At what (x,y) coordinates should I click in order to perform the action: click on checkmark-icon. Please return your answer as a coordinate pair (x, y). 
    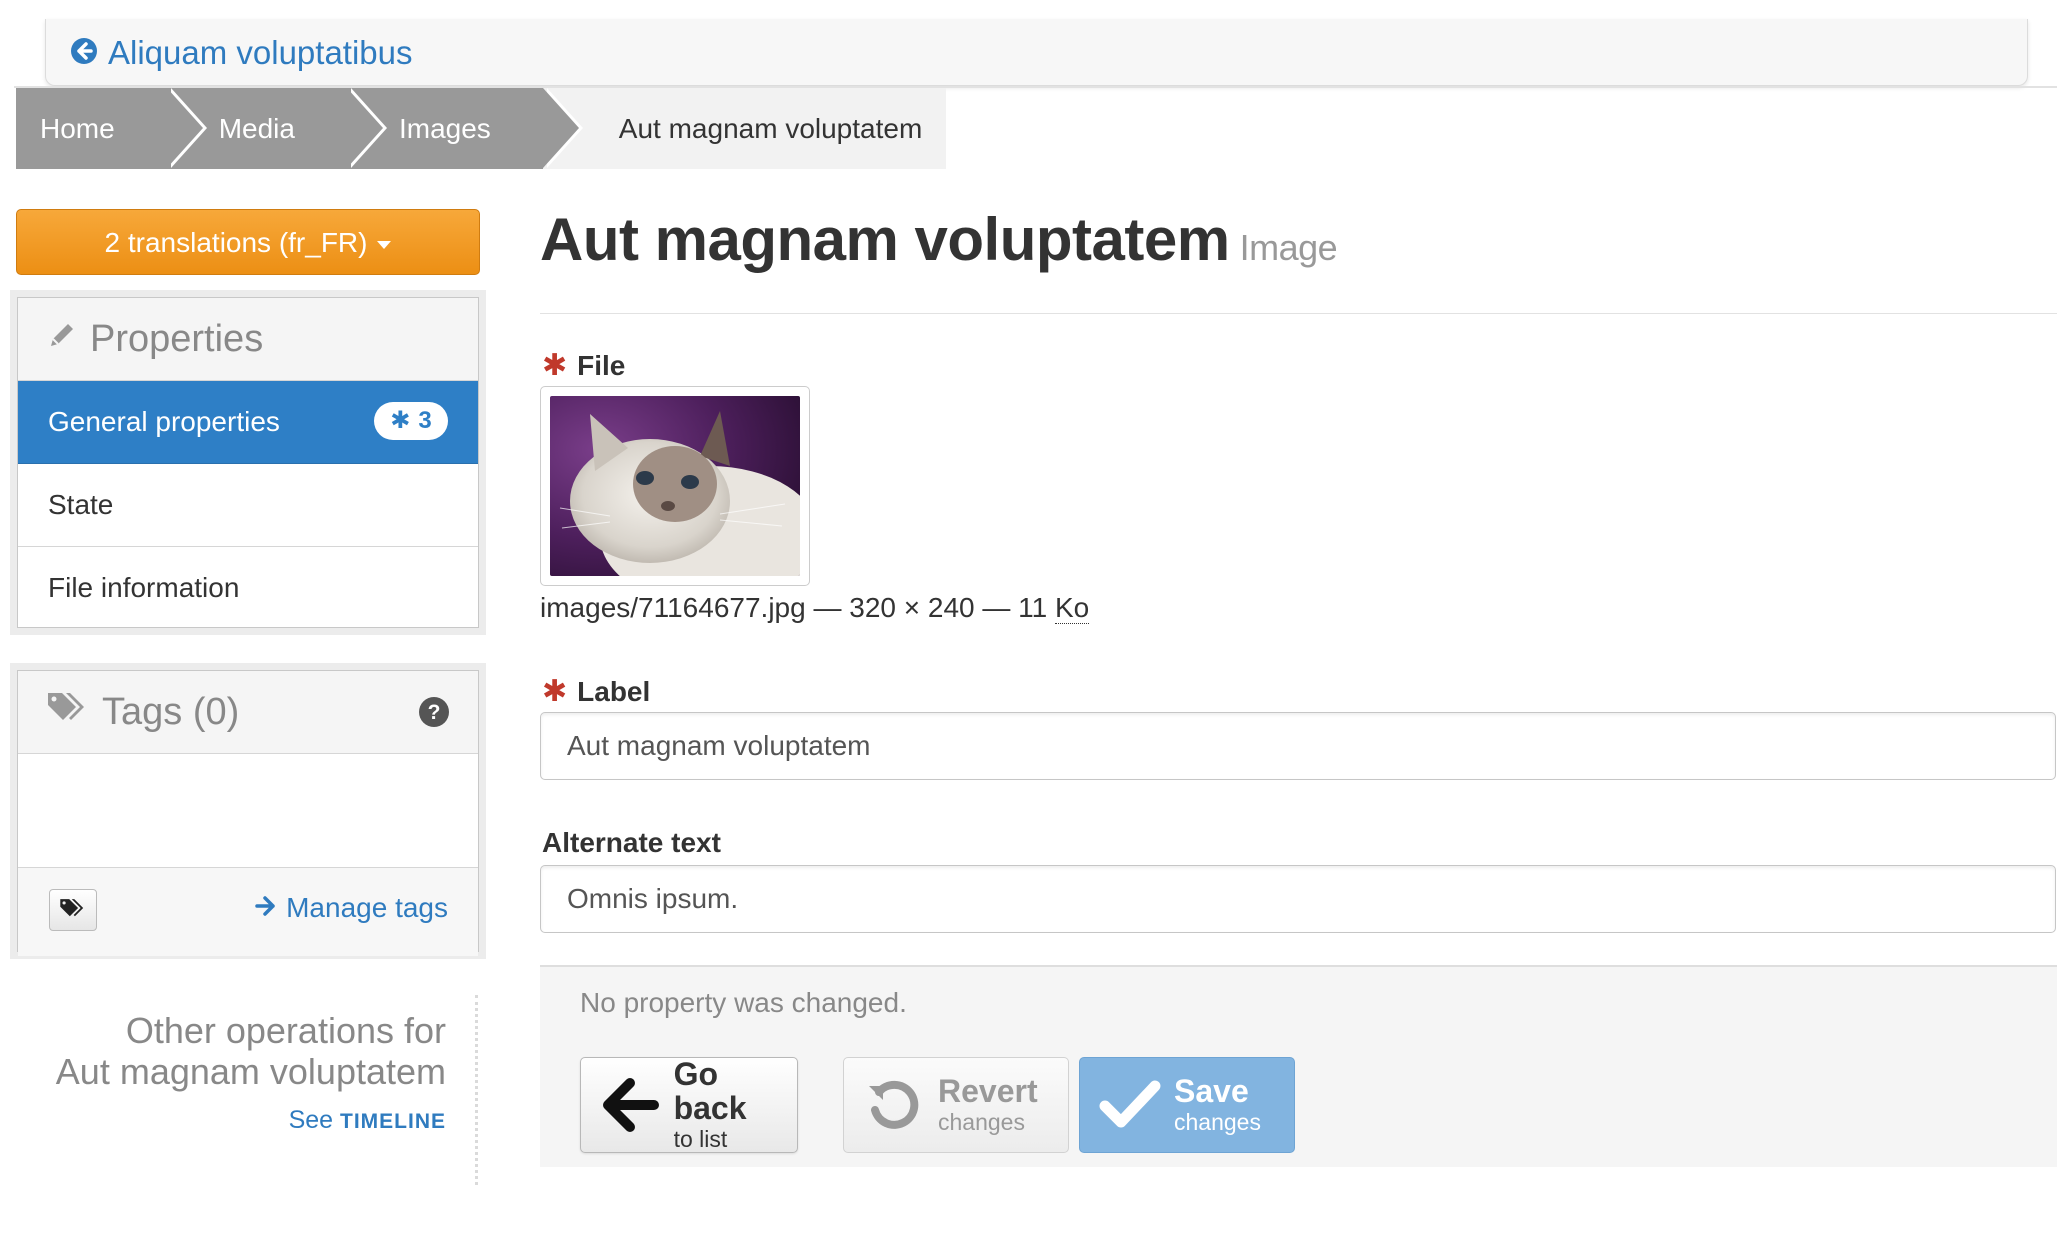
    Looking at the image, I should click on (1130, 1105).